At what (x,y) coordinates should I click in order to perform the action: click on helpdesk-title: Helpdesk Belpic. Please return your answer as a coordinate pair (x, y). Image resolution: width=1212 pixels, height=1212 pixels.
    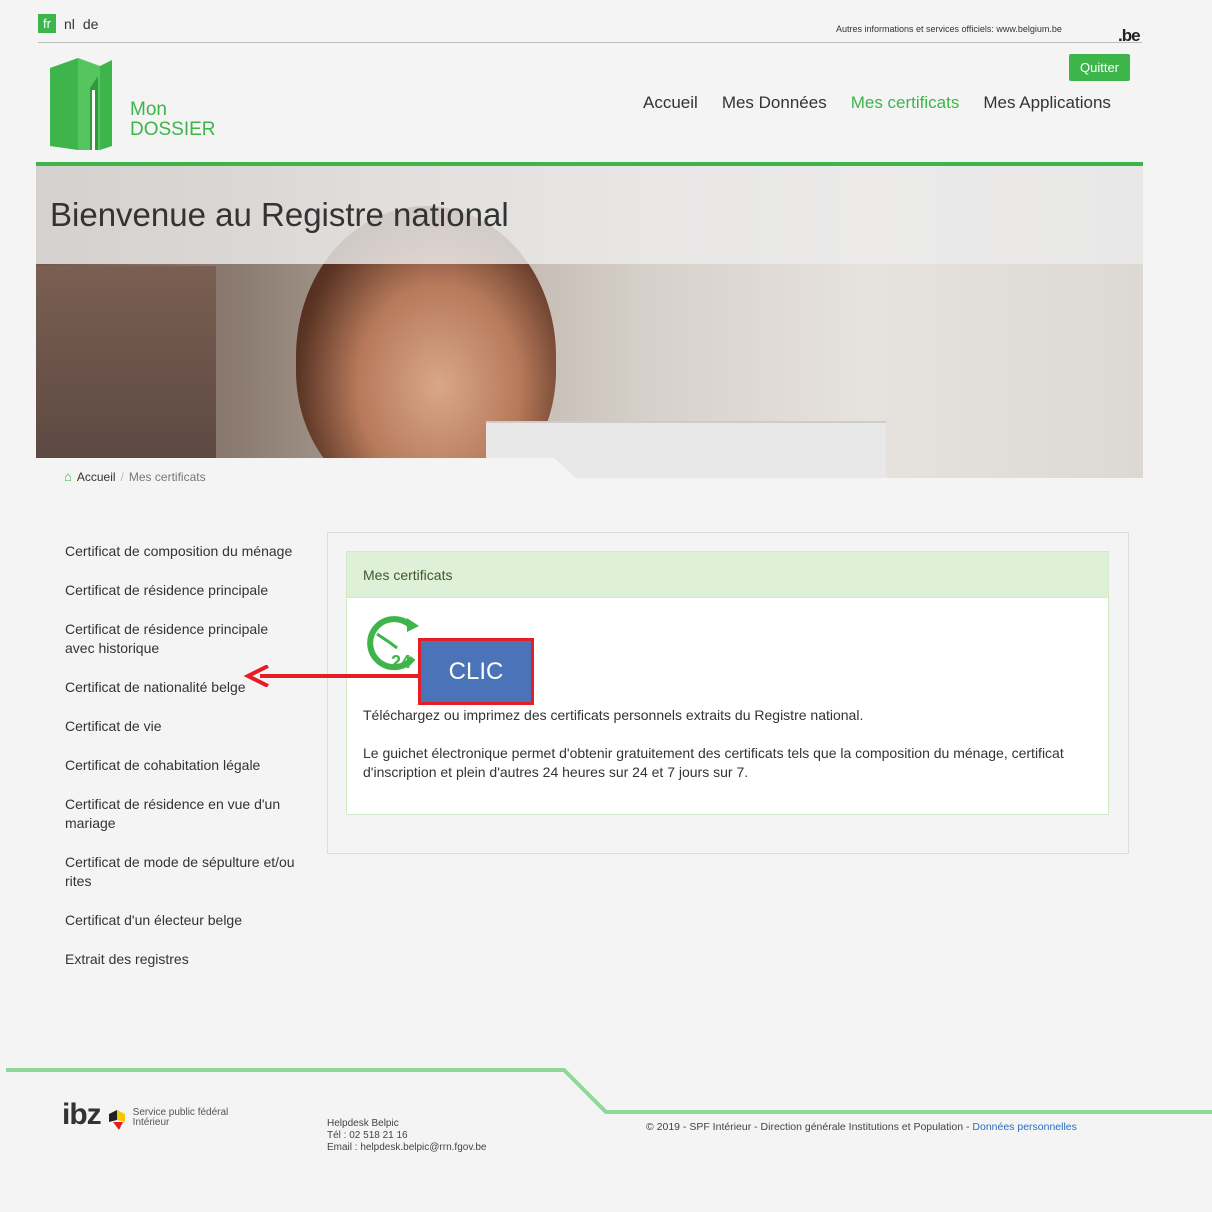
    Looking at the image, I should click on (363, 1123).